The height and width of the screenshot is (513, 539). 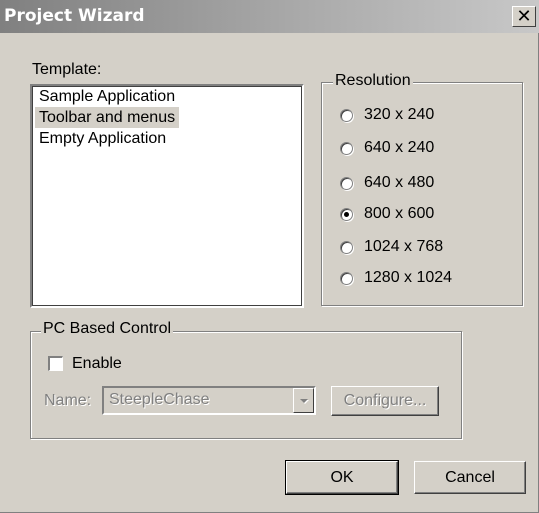 I want to click on pc-control-group-title: PC Based Control, so click(x=107, y=329).